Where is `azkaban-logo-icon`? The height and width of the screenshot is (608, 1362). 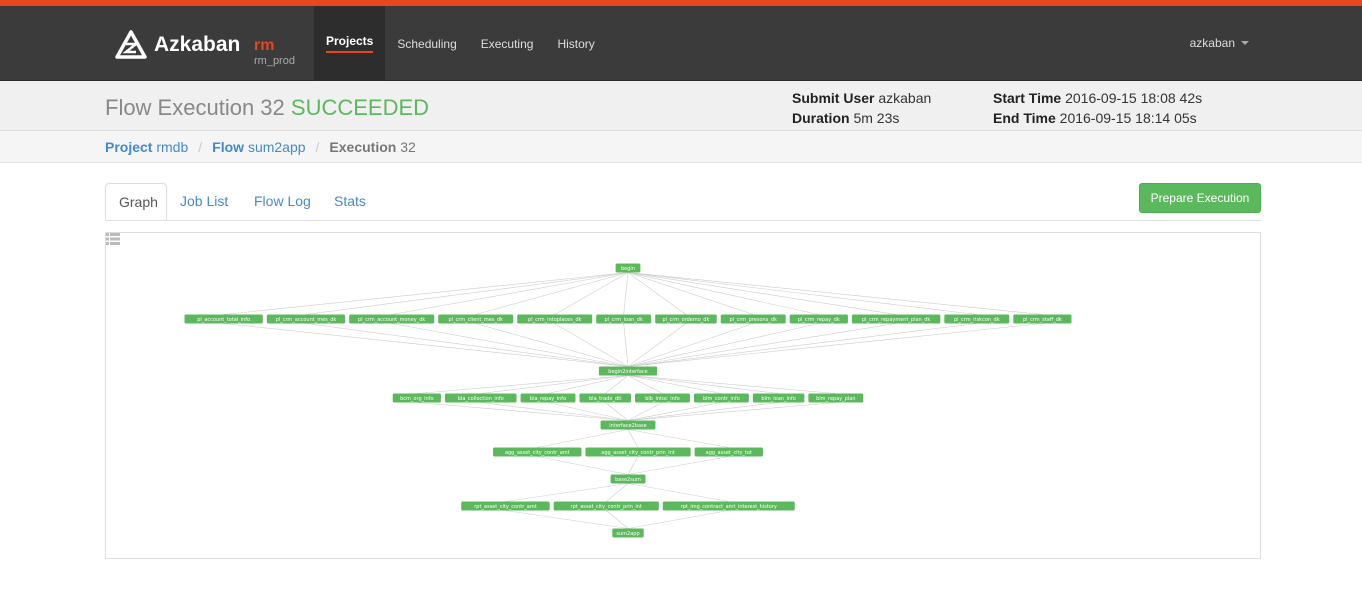
azkaban-logo-icon is located at coordinates (131, 44).